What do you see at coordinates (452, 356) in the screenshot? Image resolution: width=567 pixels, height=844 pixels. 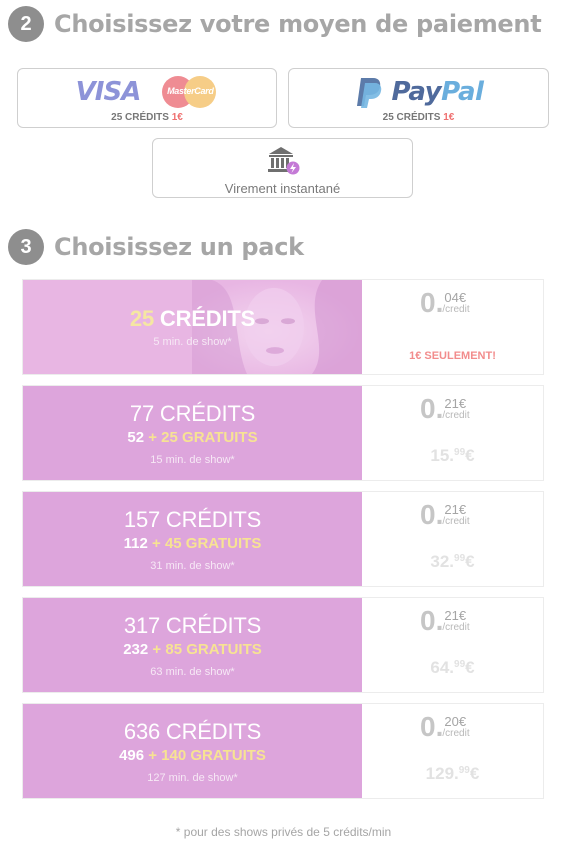 I see `pack-promo-note: 1€ SEULEMENT!` at bounding box center [452, 356].